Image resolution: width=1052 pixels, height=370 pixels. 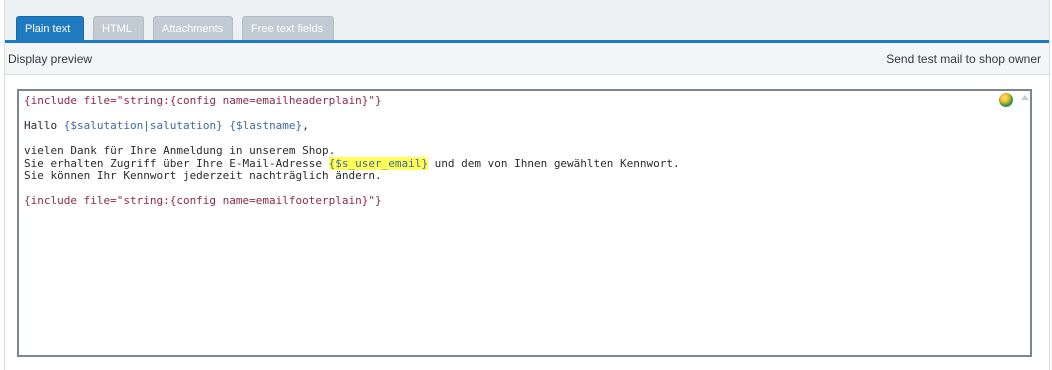 I want to click on tab-attachments: Attachments, so click(x=193, y=28).